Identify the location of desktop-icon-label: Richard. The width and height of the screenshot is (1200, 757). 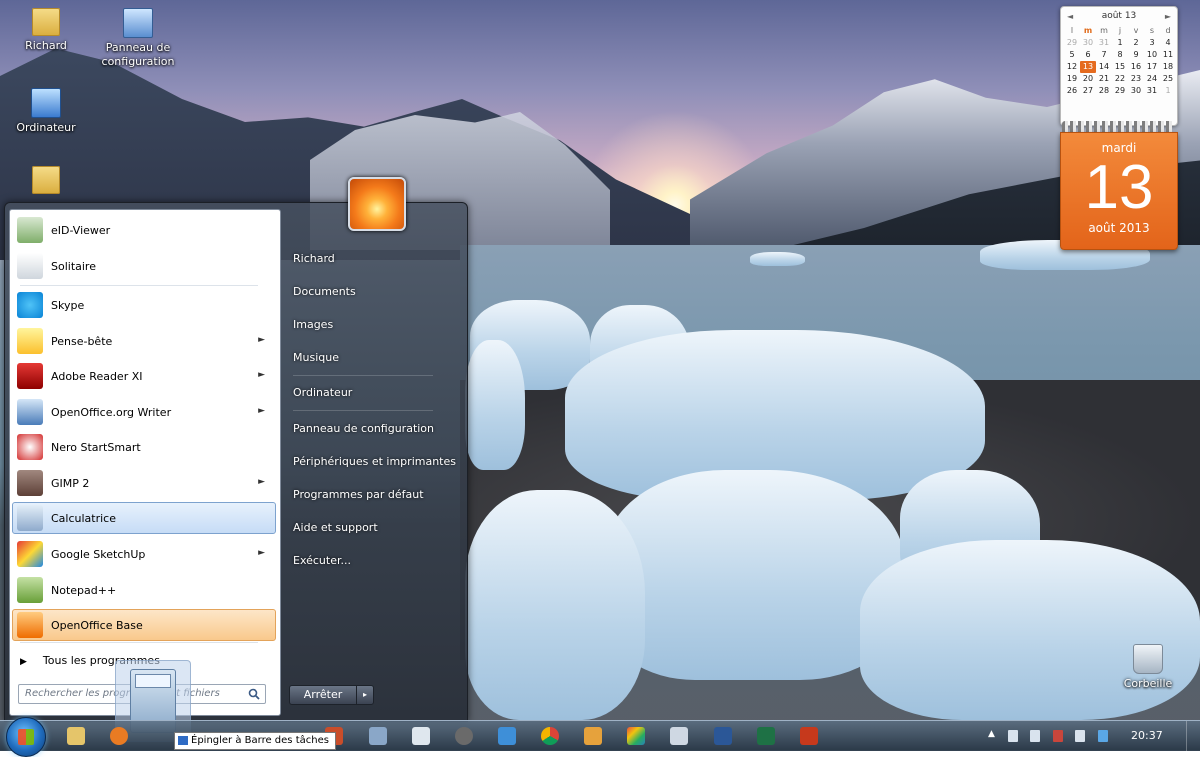
(46, 45).